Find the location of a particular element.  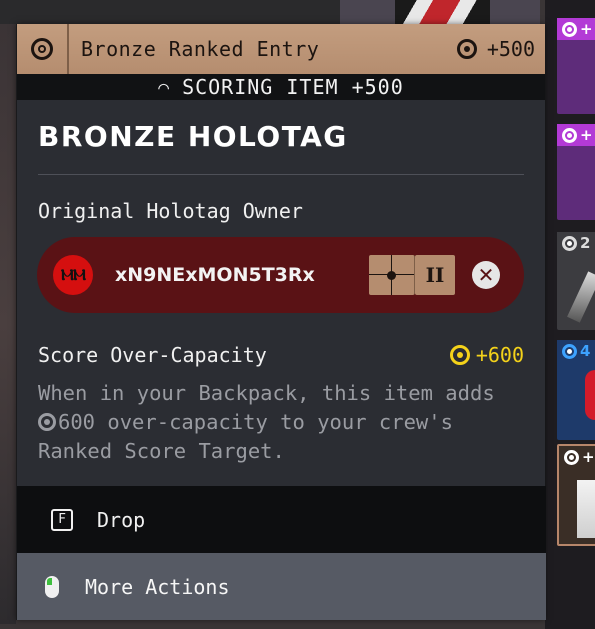

owner-card: ⲘⲘ xN9NExMON5T3Rx II ✕ is located at coordinates (280, 275).